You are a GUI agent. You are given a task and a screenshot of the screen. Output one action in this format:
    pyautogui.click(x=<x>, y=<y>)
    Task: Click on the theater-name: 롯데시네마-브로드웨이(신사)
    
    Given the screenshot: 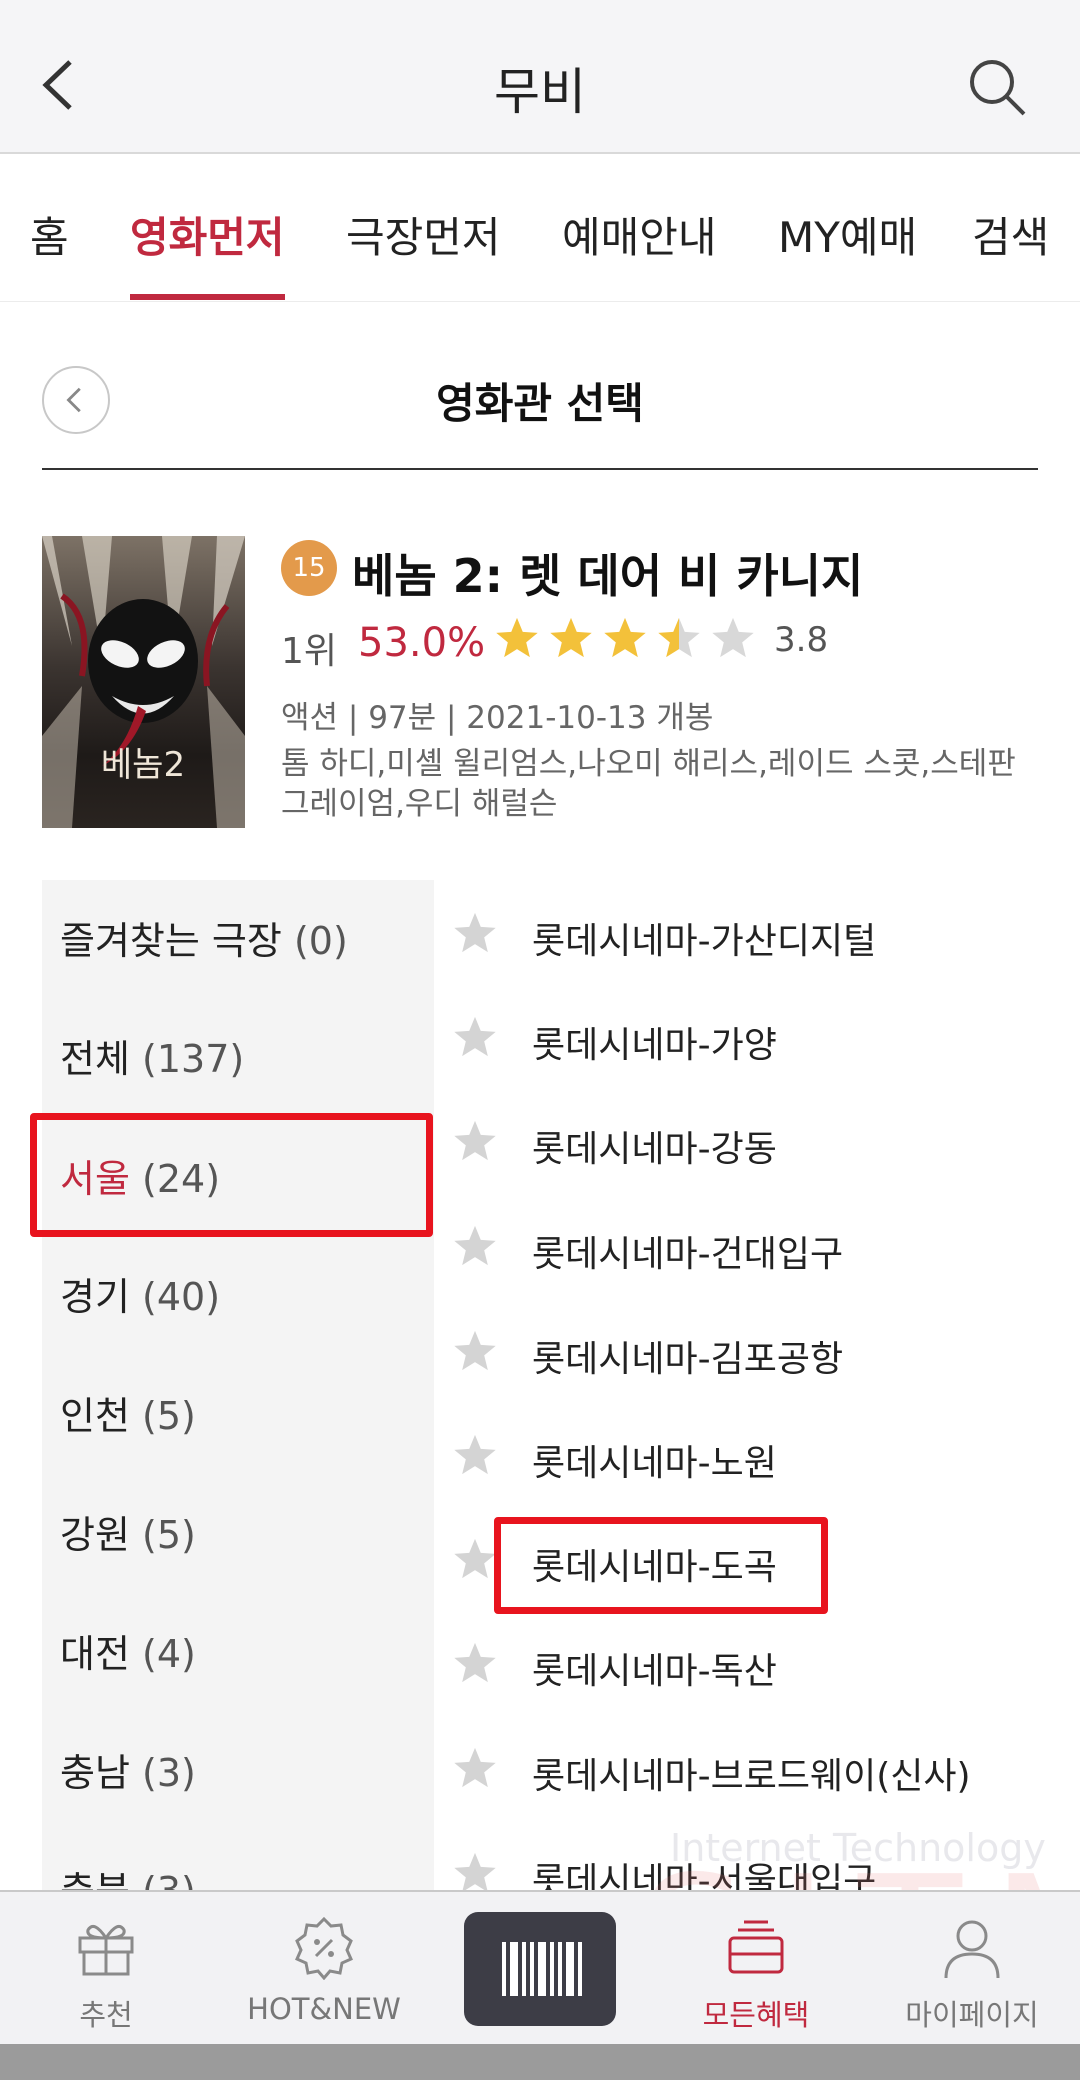 What is the action you would take?
    pyautogui.click(x=751, y=1776)
    